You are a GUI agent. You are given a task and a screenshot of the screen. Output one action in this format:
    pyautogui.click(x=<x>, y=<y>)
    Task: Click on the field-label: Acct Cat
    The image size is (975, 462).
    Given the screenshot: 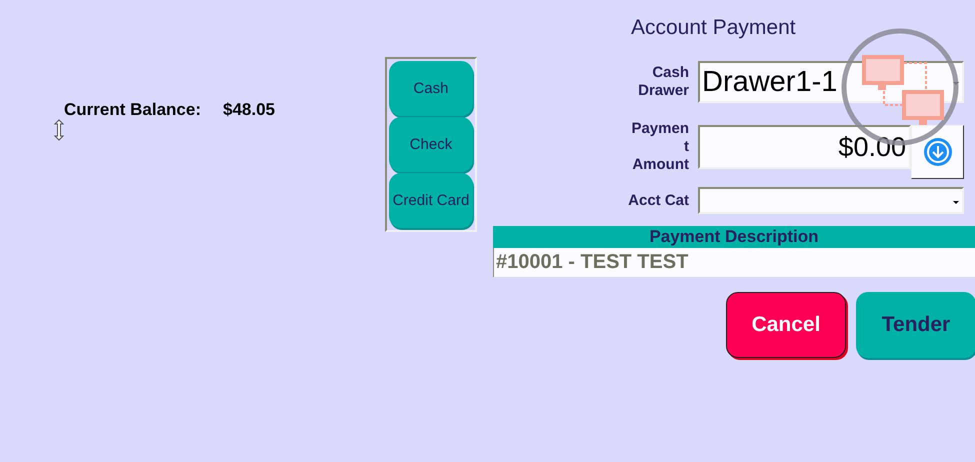 What is the action you would take?
    pyautogui.click(x=658, y=201)
    